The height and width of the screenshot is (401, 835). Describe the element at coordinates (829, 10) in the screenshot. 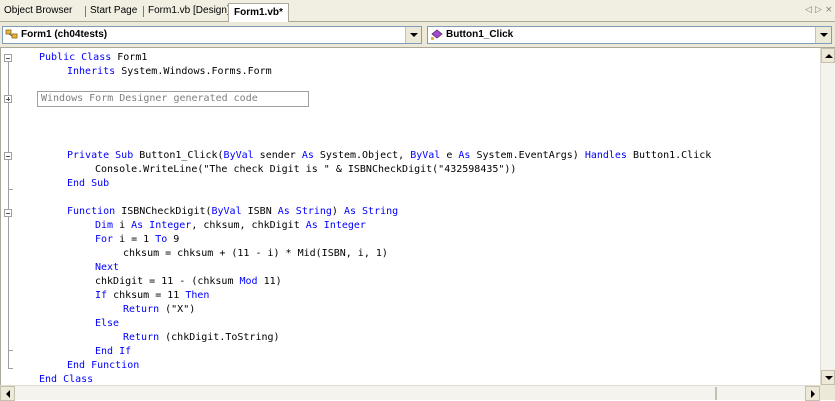

I see `close-icon: ×` at that location.